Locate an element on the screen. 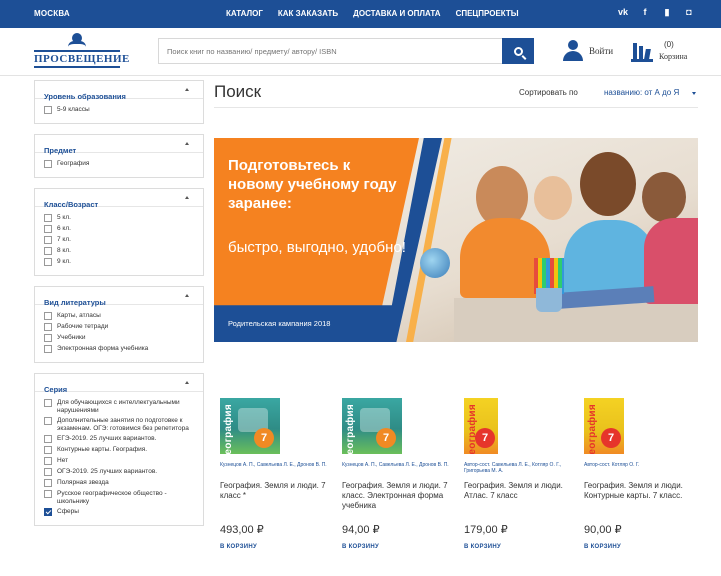 The image size is (721, 576). product-title: География. Земля и люди. 7 класс * is located at coordinates (276, 501).